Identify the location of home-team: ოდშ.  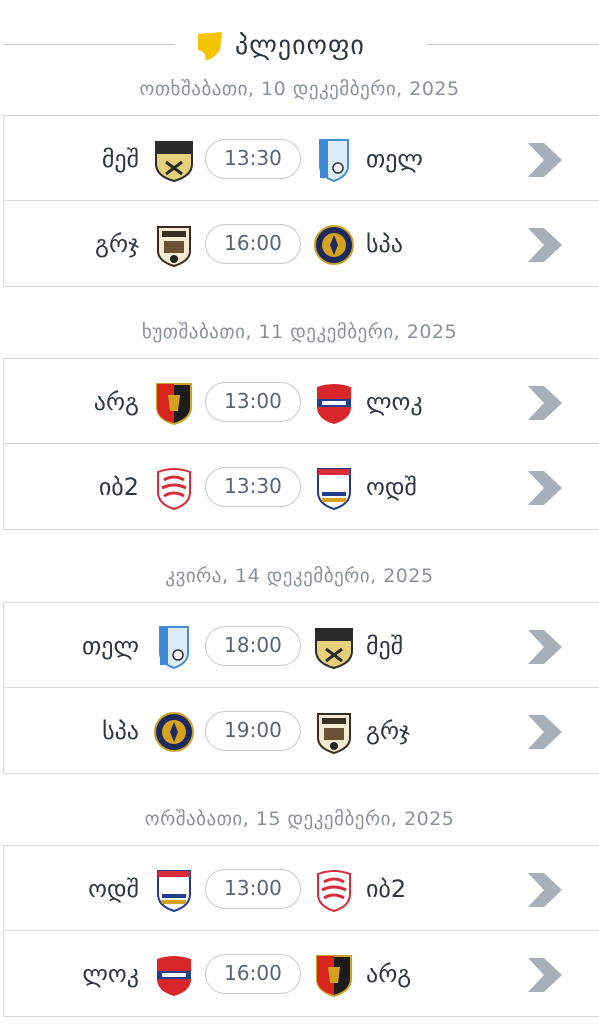
(113, 889).